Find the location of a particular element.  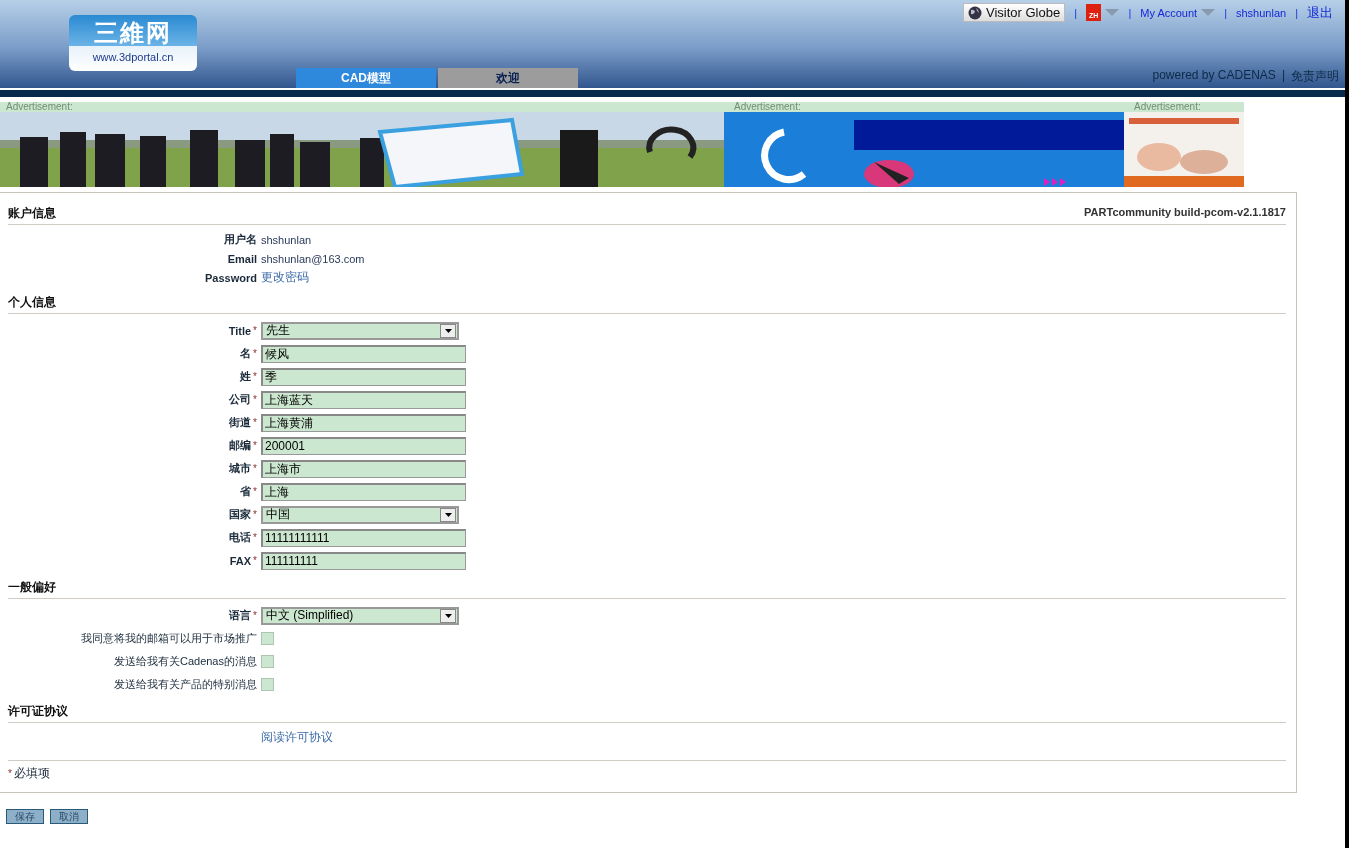

section-title: 个人信息 is located at coordinates (32, 302).